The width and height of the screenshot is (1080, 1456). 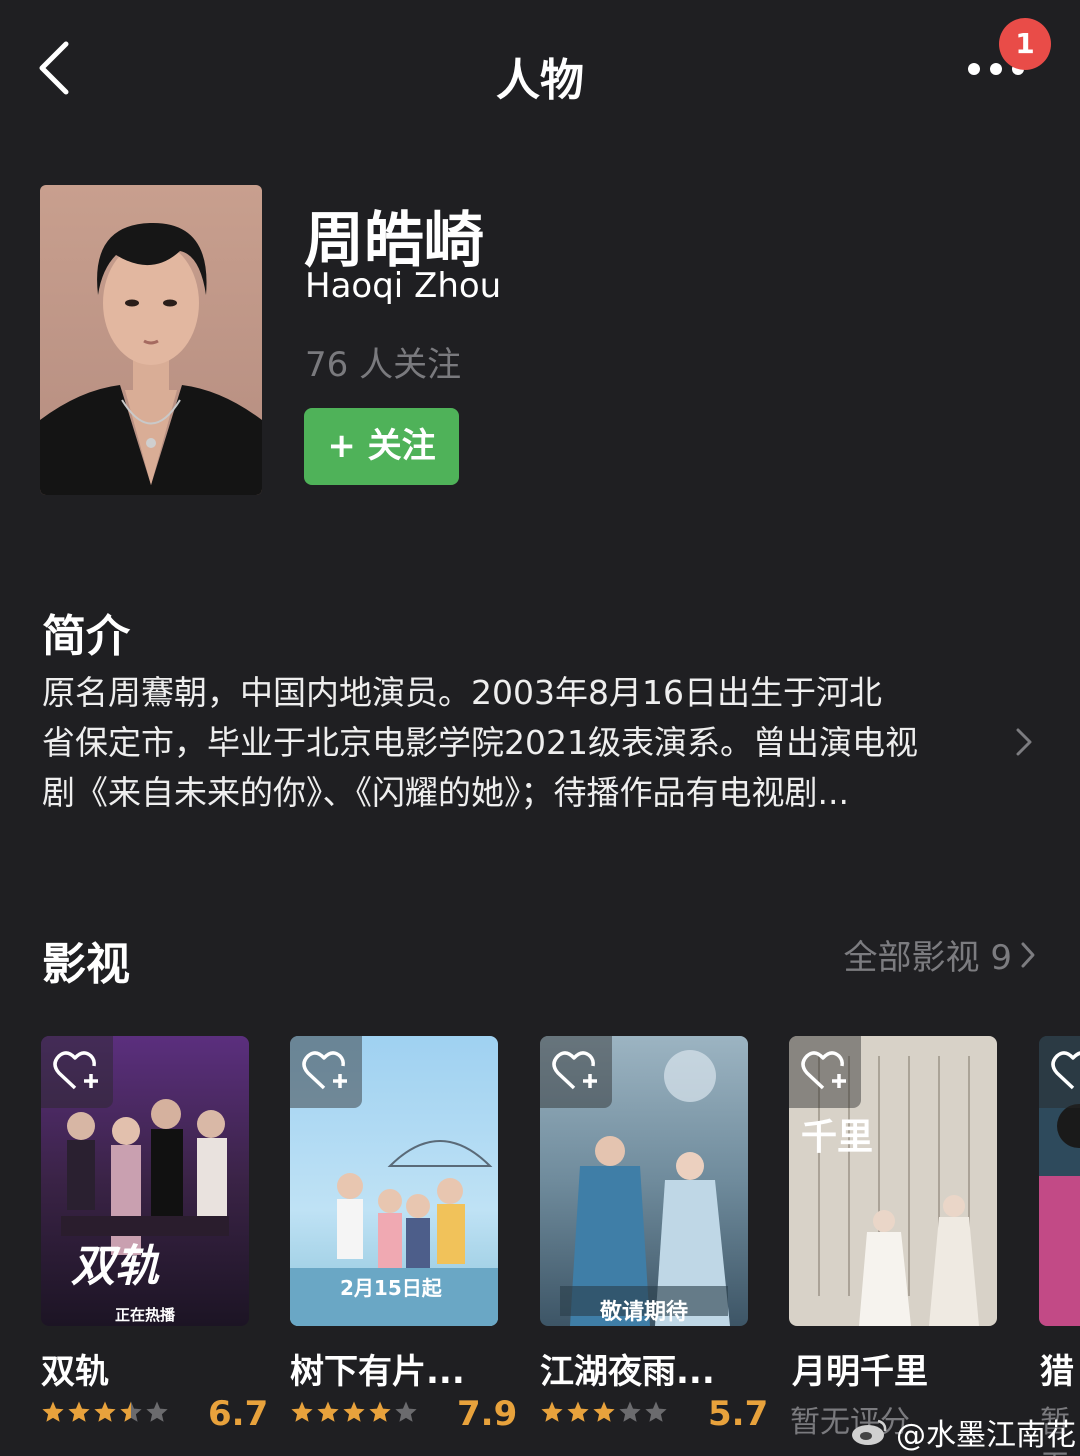 I want to click on watermark: @水墨江南花, so click(x=963, y=1432).